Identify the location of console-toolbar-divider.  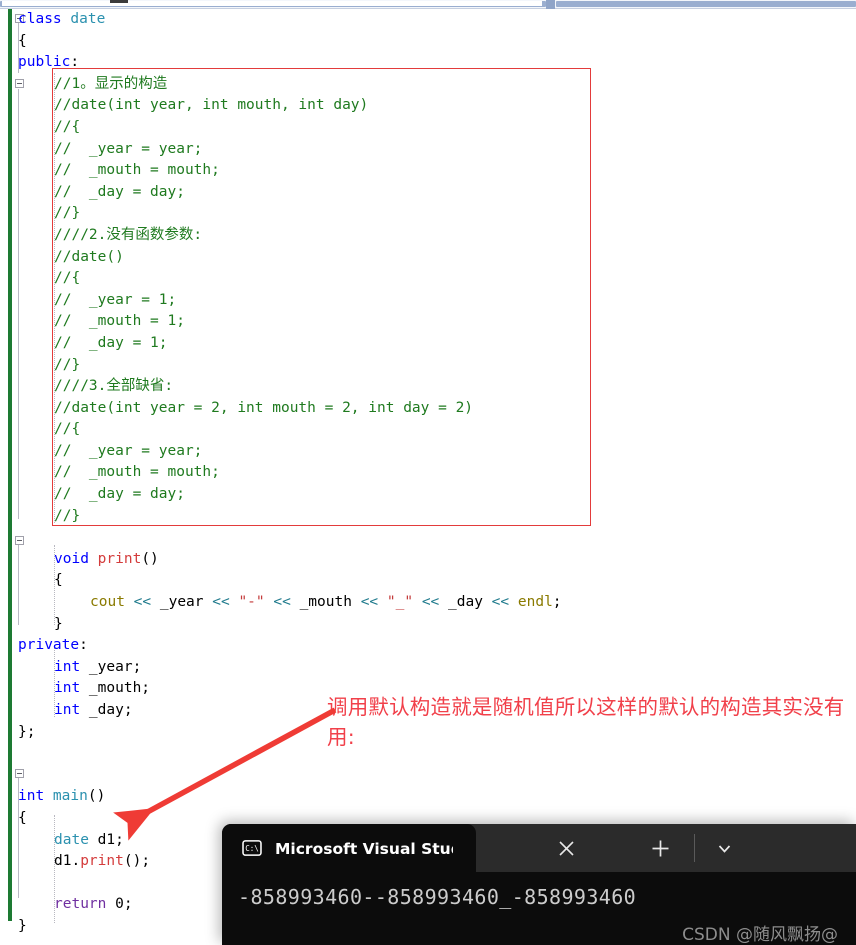
(694, 848).